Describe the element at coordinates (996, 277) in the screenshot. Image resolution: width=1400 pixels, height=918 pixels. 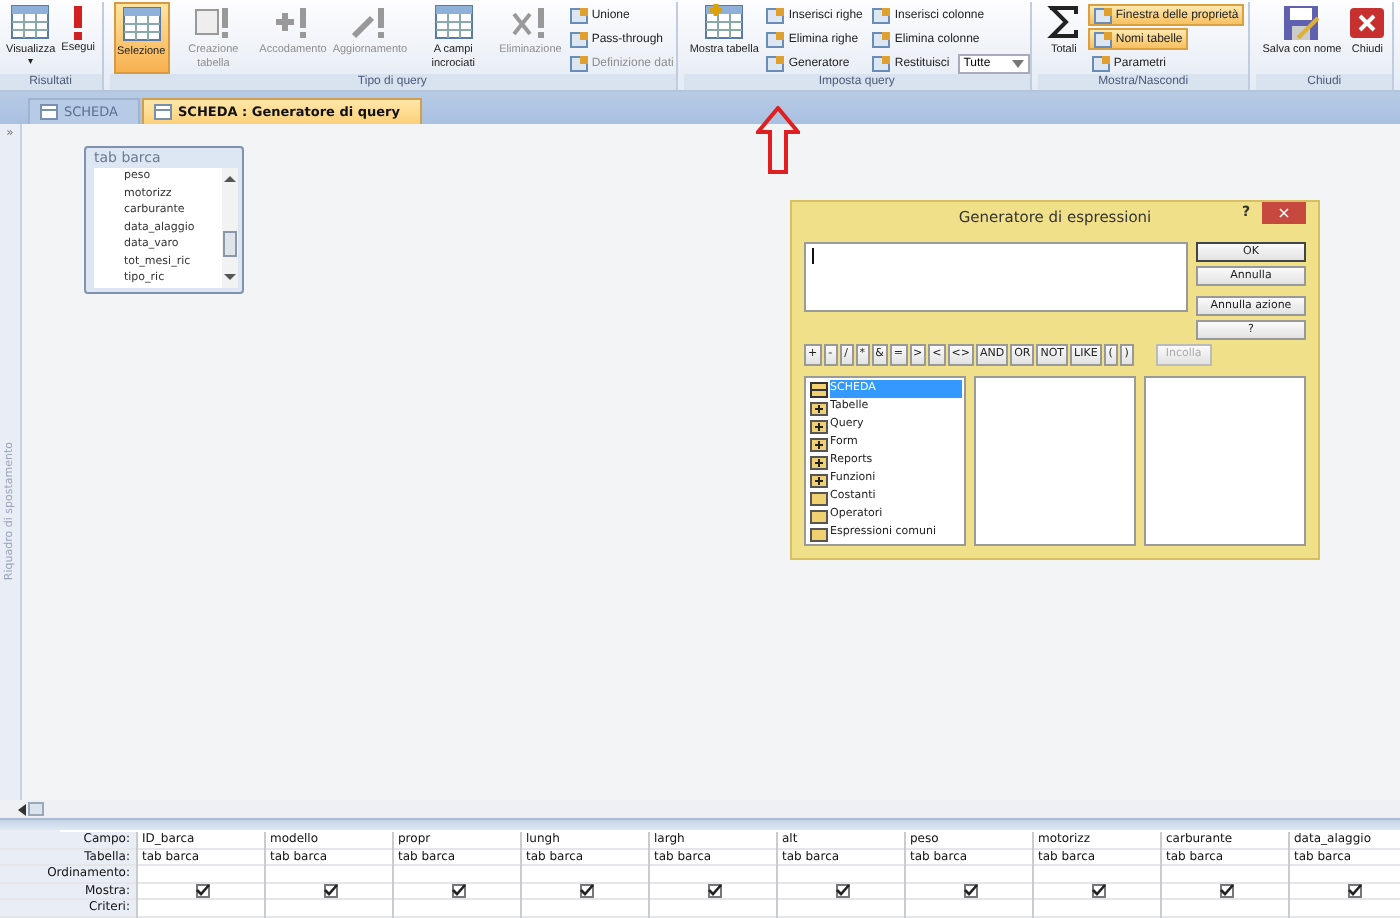
I see `expression-field` at that location.